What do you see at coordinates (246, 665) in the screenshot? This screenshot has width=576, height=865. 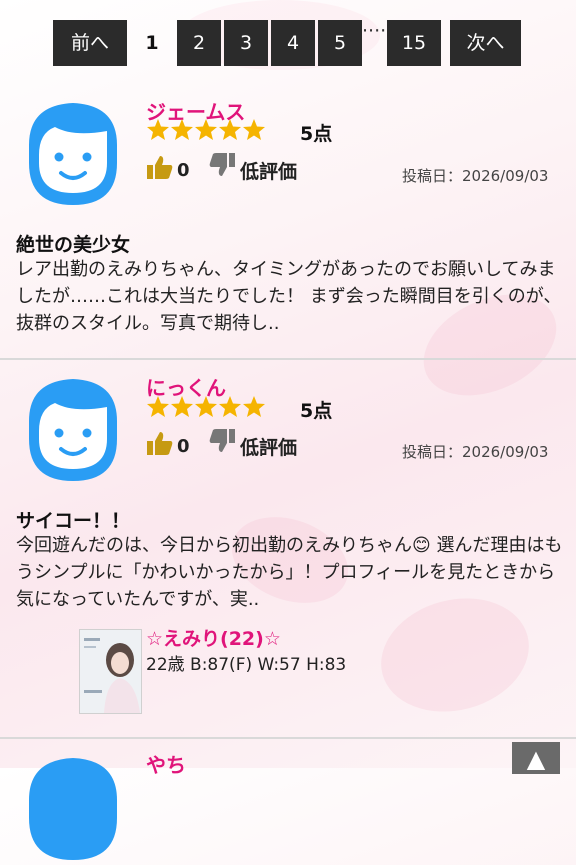 I see `cast-profile: 22歳 B:87(F) W:57 H:83` at bounding box center [246, 665].